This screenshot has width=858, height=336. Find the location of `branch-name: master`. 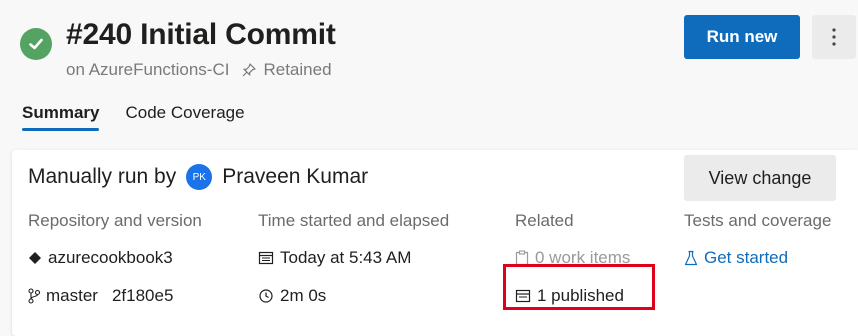

branch-name: master is located at coordinates (72, 295).